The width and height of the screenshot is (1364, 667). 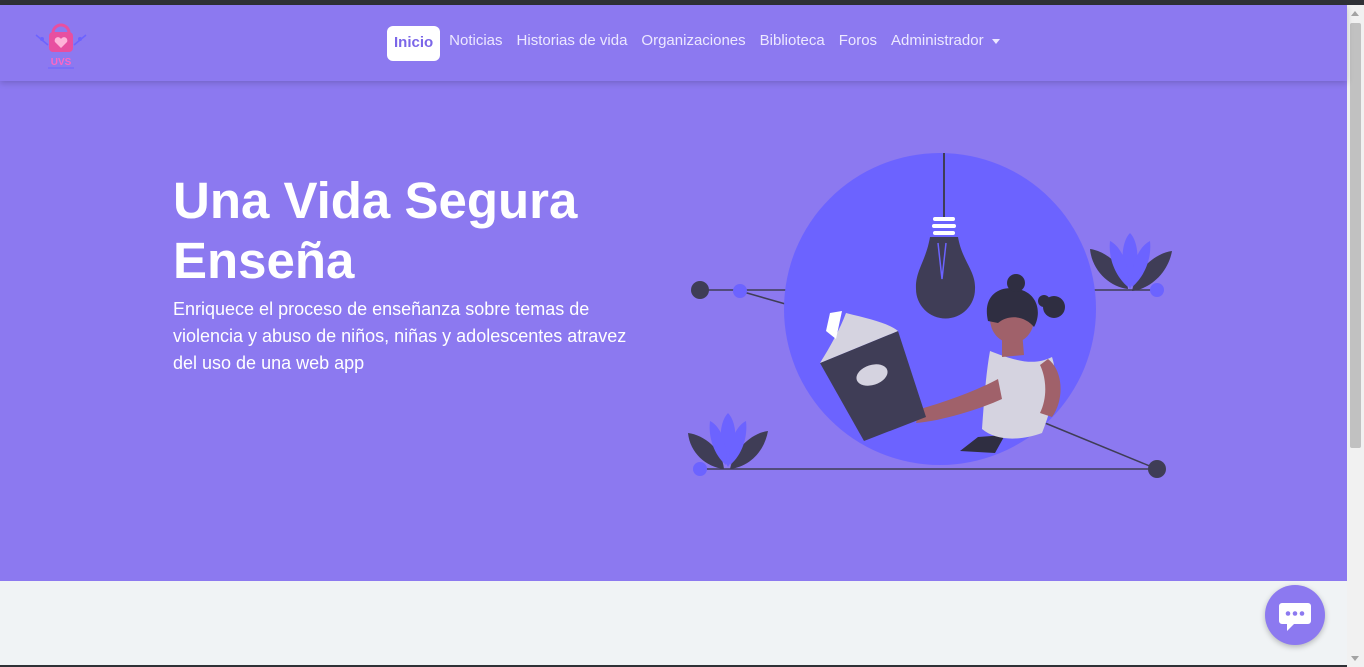 What do you see at coordinates (792, 40) in the screenshot?
I see `nav-item-label: Biblioteca` at bounding box center [792, 40].